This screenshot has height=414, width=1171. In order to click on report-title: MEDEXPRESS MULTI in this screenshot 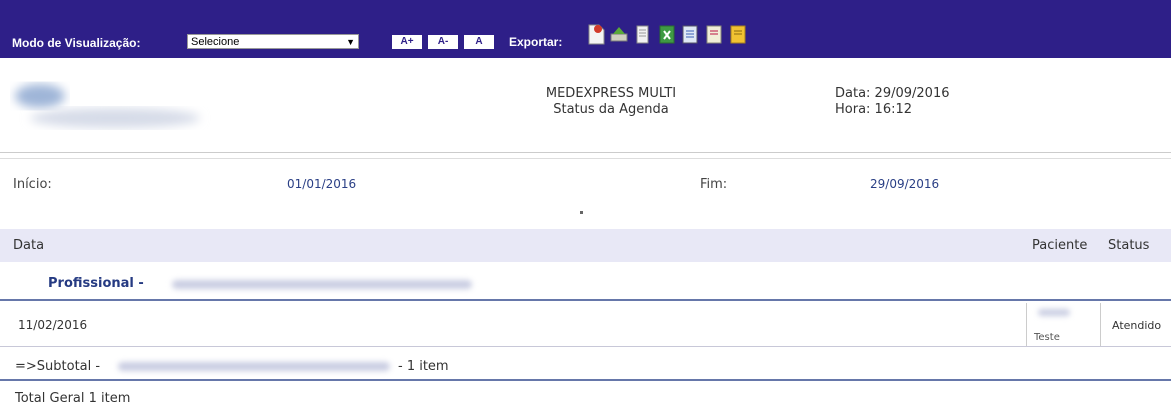, I will do `click(611, 93)`.